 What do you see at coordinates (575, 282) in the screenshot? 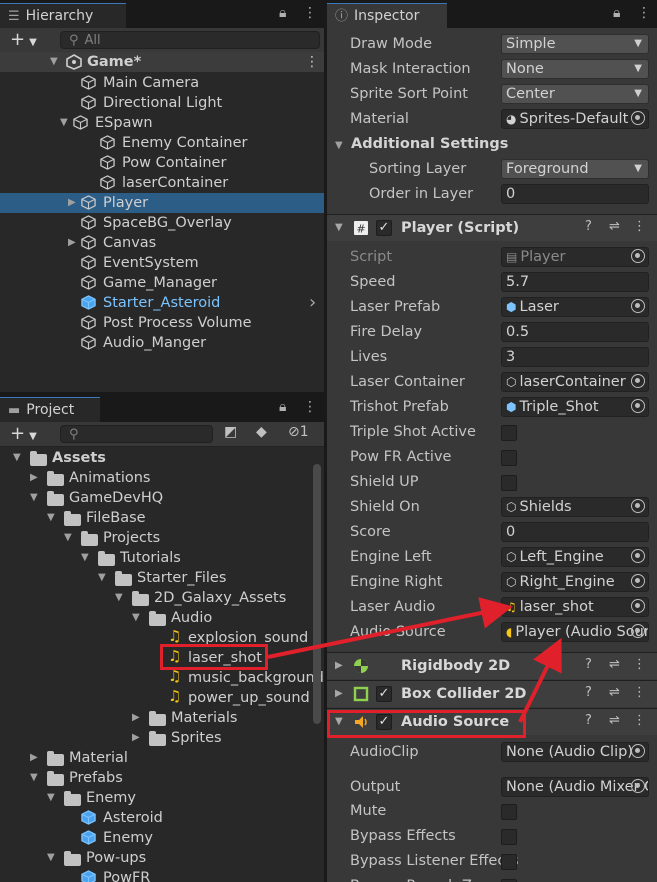
I see `value-field: 5.7` at bounding box center [575, 282].